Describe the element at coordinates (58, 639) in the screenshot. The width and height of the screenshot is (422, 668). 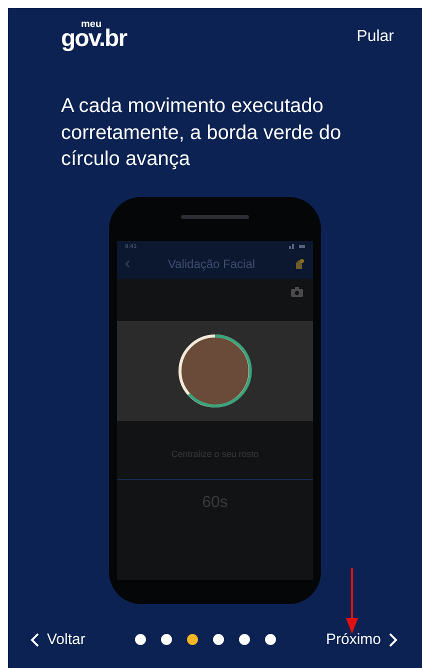
I see `back-button: Voltar` at that location.